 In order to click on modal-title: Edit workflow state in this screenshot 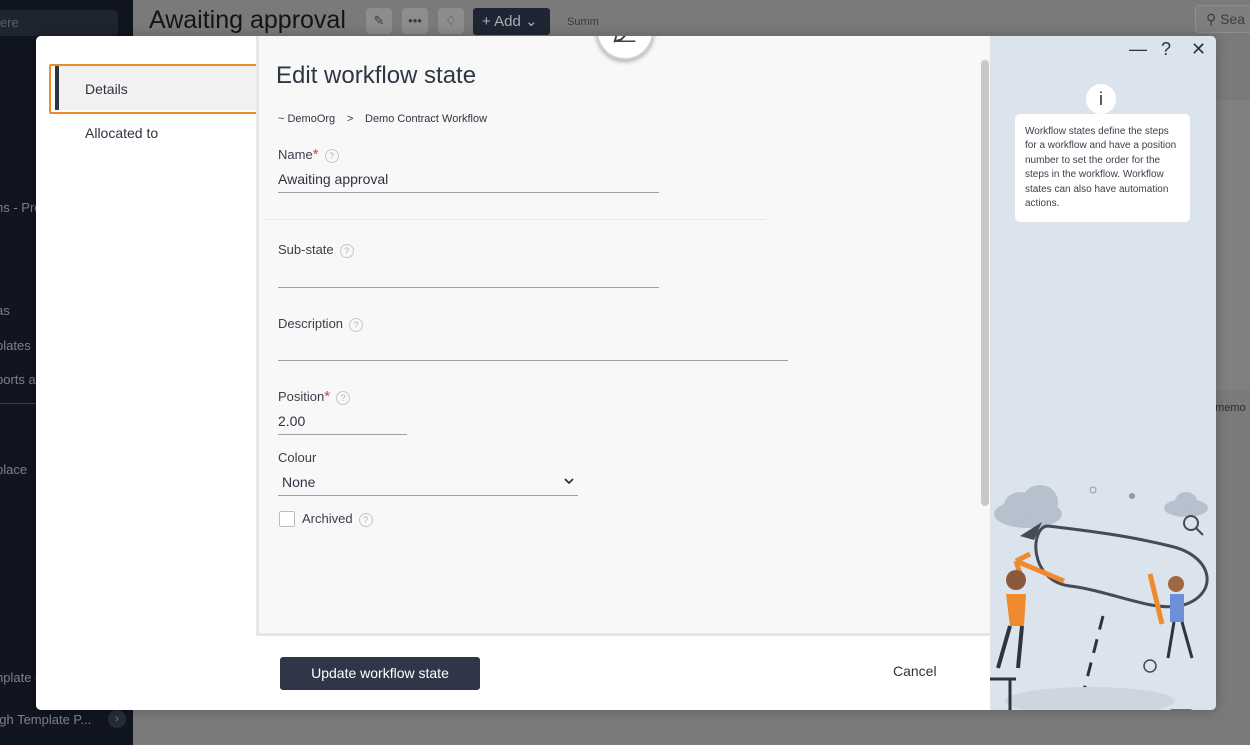, I will do `click(376, 75)`.